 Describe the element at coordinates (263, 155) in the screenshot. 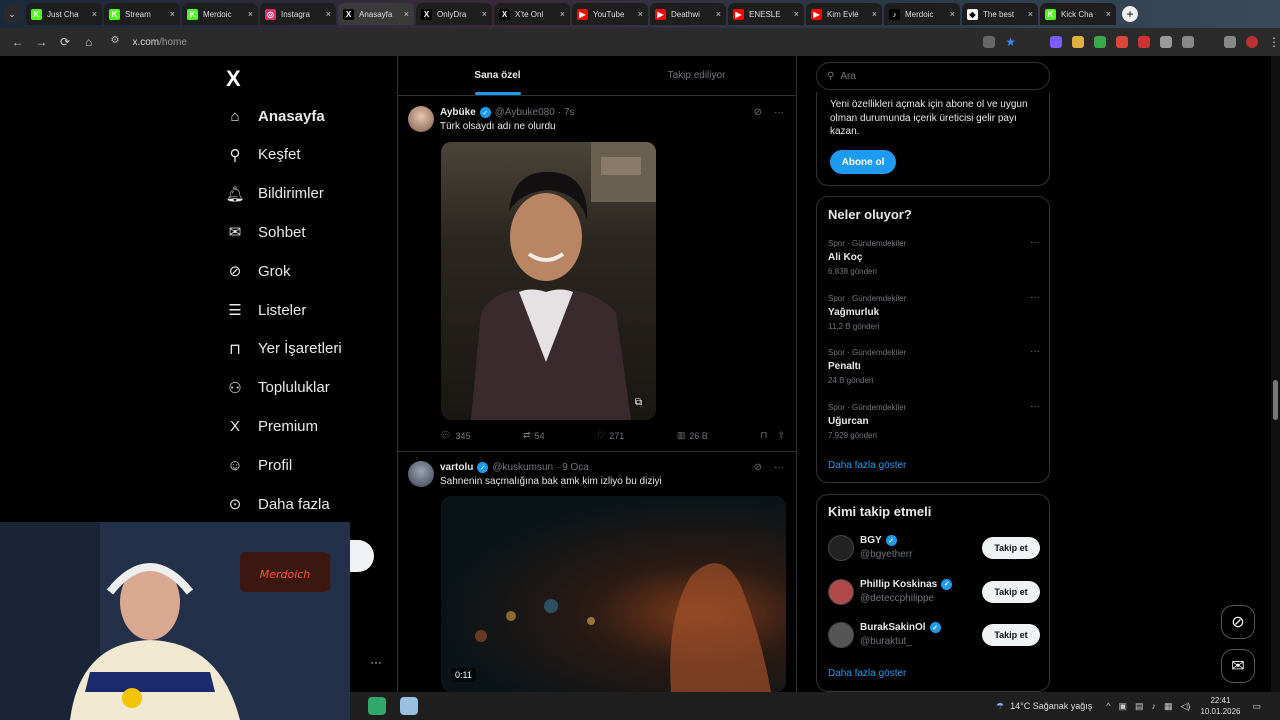

I see `sidebar-item-search: ⚲ Keşfet` at that location.